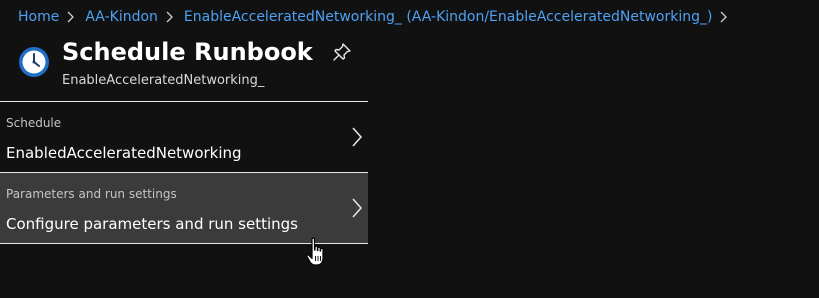 This screenshot has width=819, height=298. What do you see at coordinates (91, 194) in the screenshot?
I see `parameters-label: Parameters and run settings` at bounding box center [91, 194].